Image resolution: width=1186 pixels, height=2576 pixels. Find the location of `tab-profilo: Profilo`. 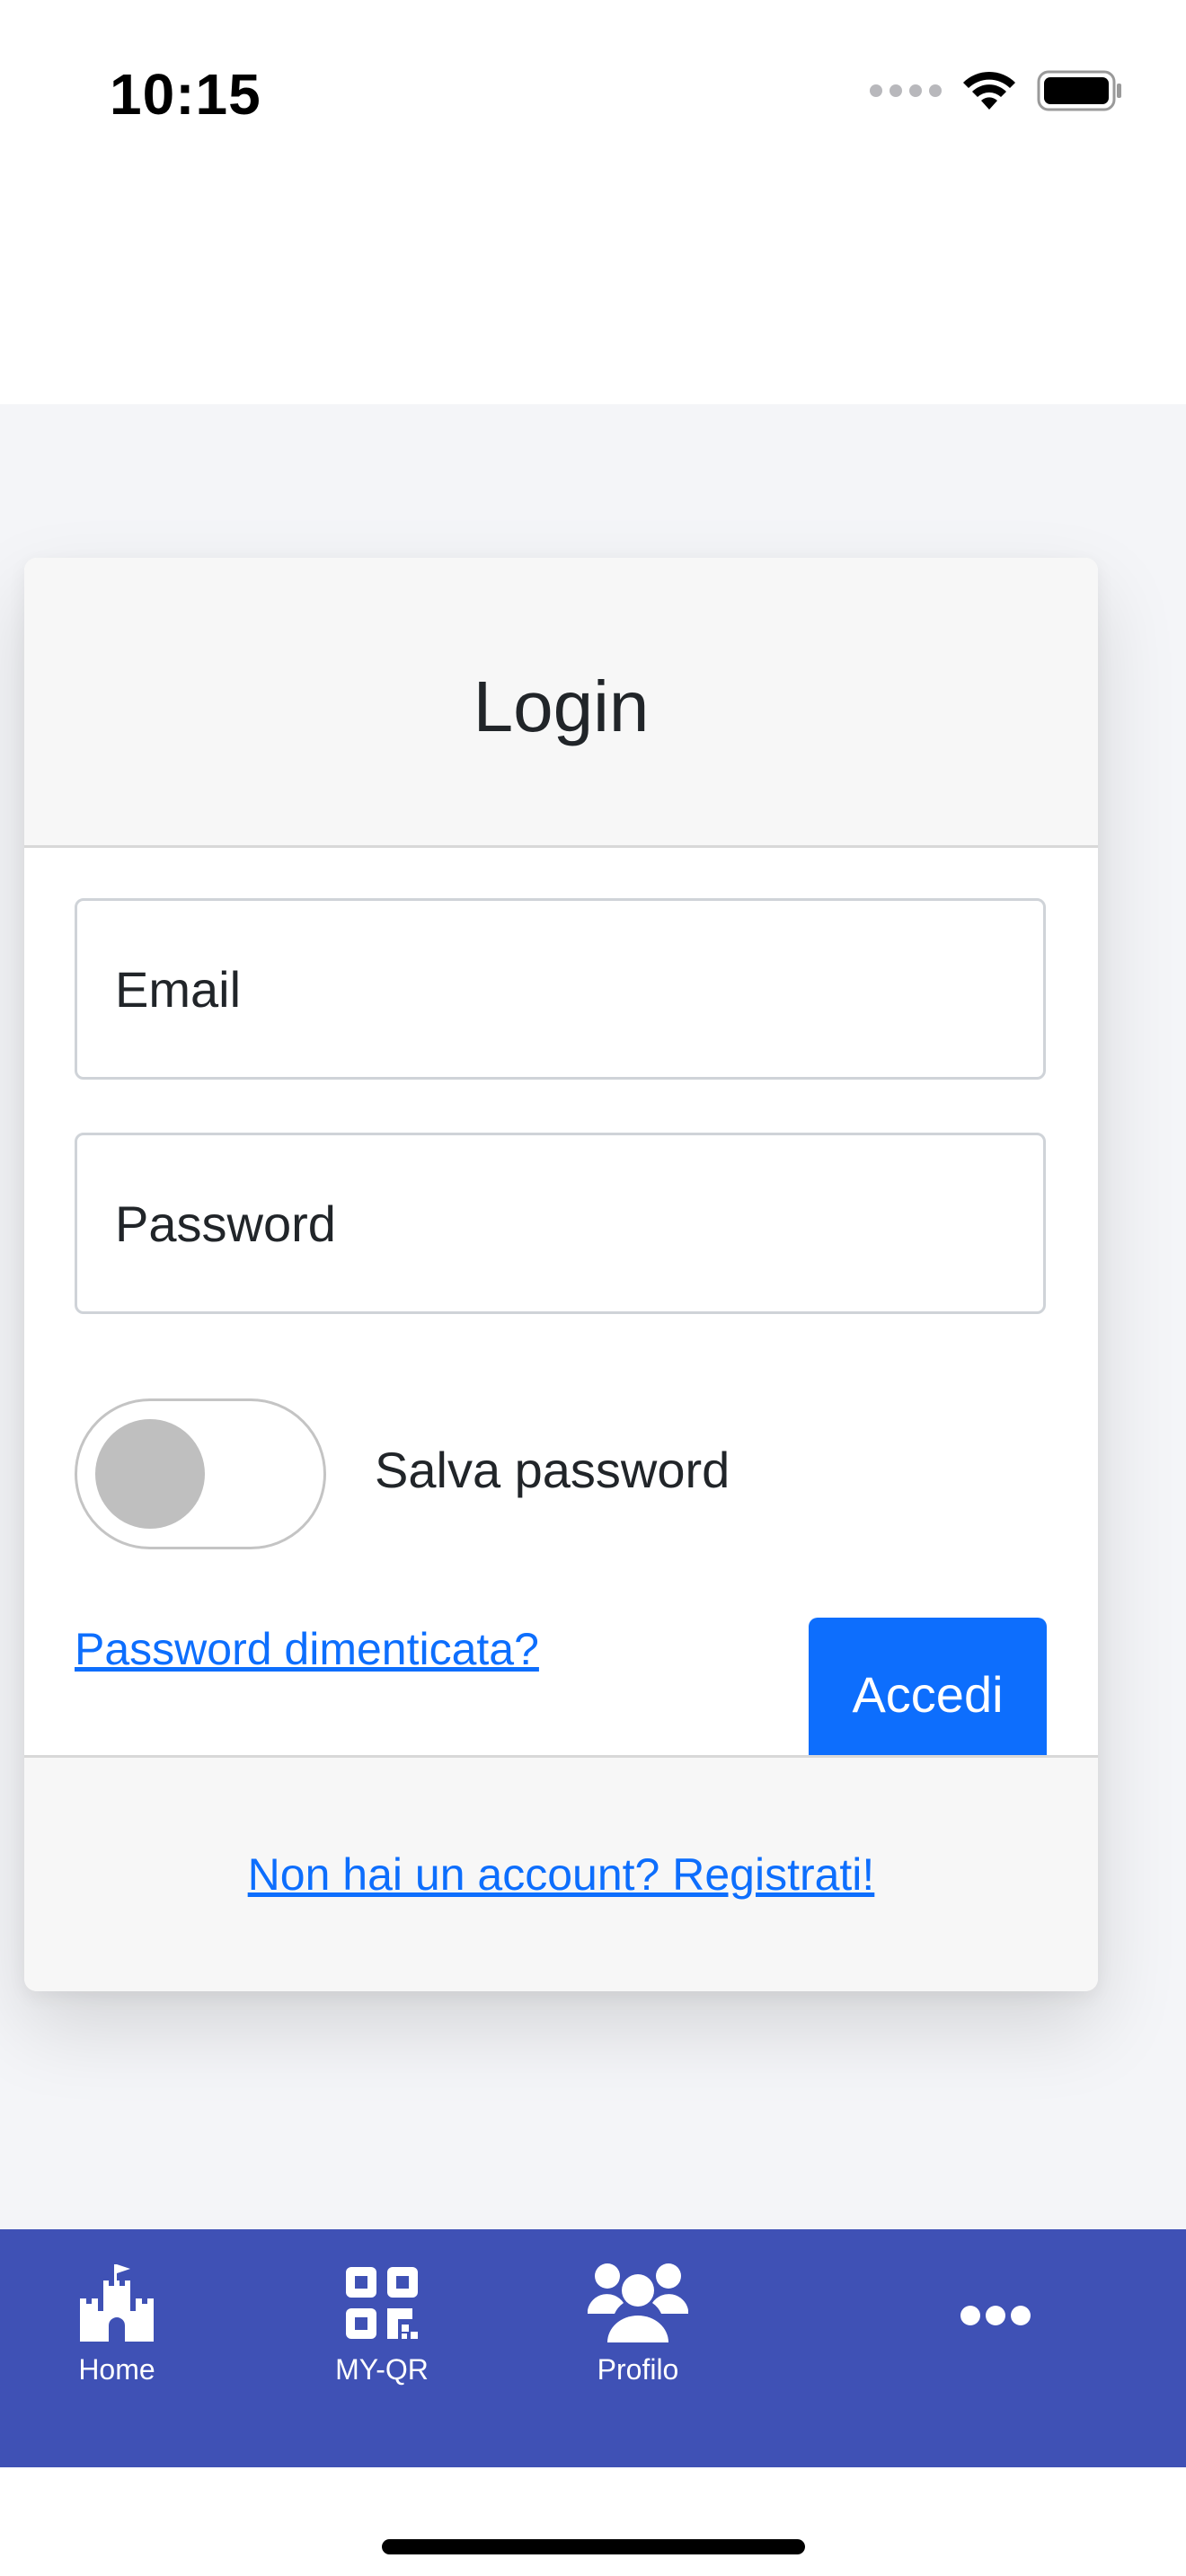

tab-profilo: Profilo is located at coordinates (638, 2348).